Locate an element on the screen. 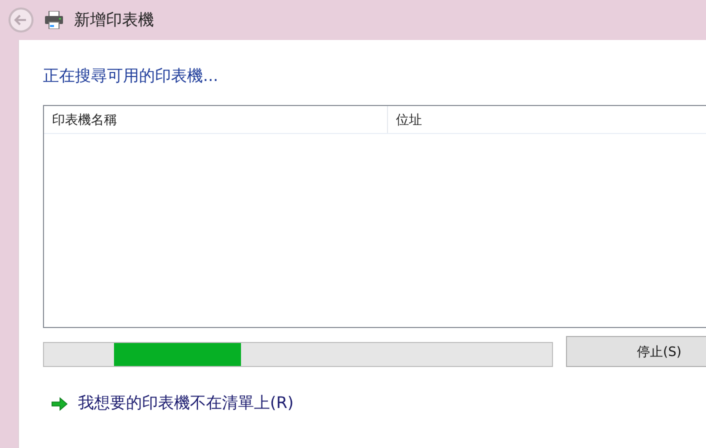  column-header: 位址 is located at coordinates (547, 119).